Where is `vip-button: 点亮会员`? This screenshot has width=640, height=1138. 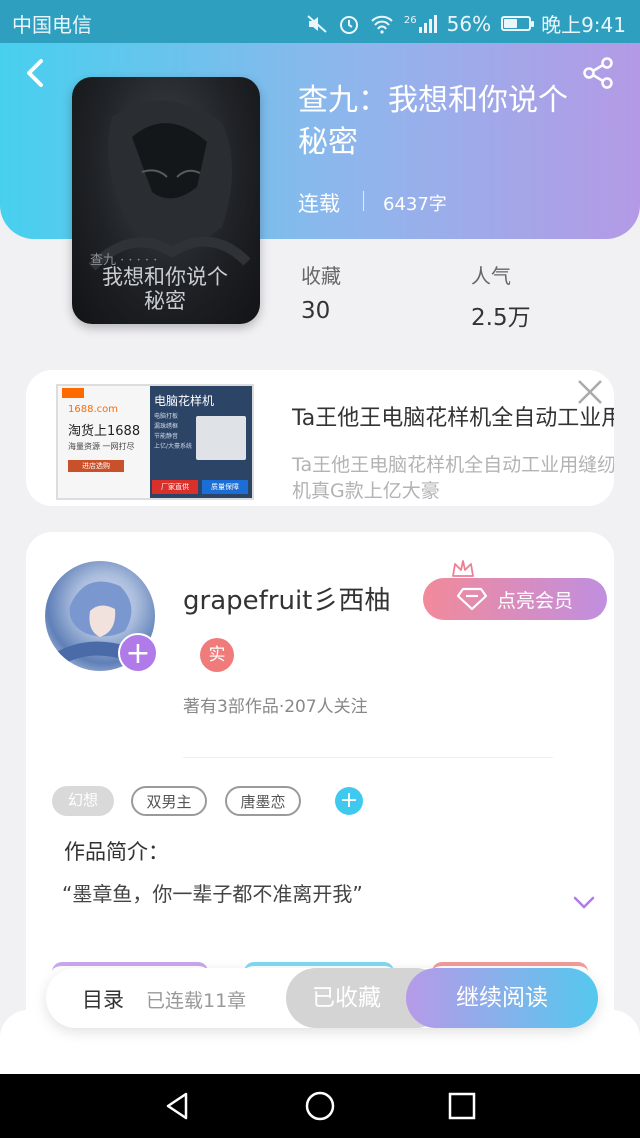 vip-button: 点亮会员 is located at coordinates (515, 599).